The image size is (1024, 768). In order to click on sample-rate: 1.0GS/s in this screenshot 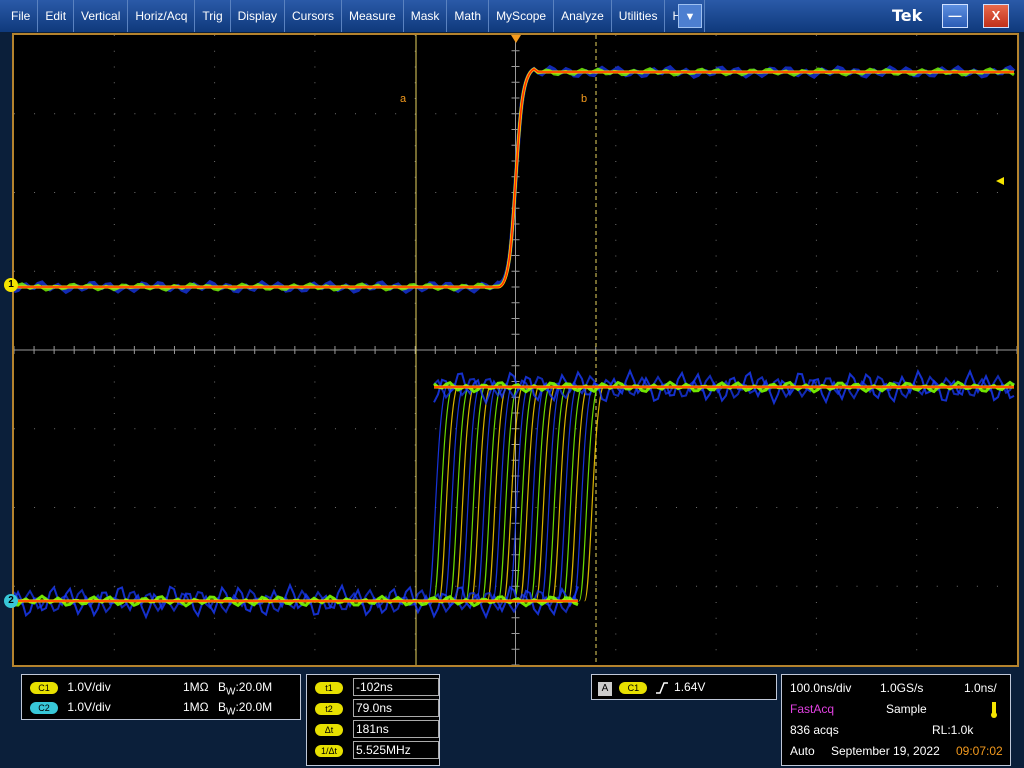, I will do `click(902, 688)`.